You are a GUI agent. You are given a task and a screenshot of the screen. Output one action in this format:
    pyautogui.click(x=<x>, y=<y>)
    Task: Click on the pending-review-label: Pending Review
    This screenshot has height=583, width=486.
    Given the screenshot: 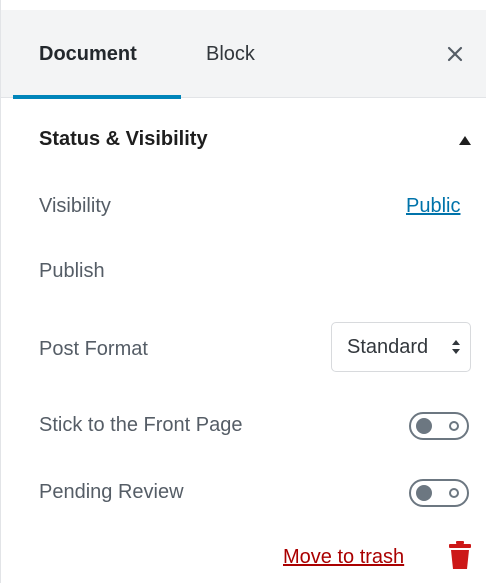 What is the action you would take?
    pyautogui.click(x=111, y=492)
    